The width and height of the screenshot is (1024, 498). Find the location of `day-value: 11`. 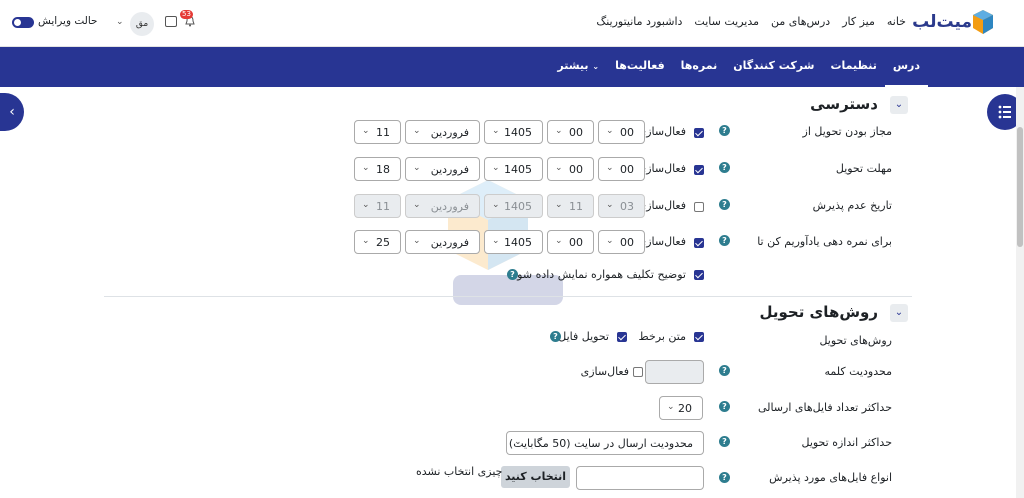

day-value: 11 is located at coordinates (383, 206).